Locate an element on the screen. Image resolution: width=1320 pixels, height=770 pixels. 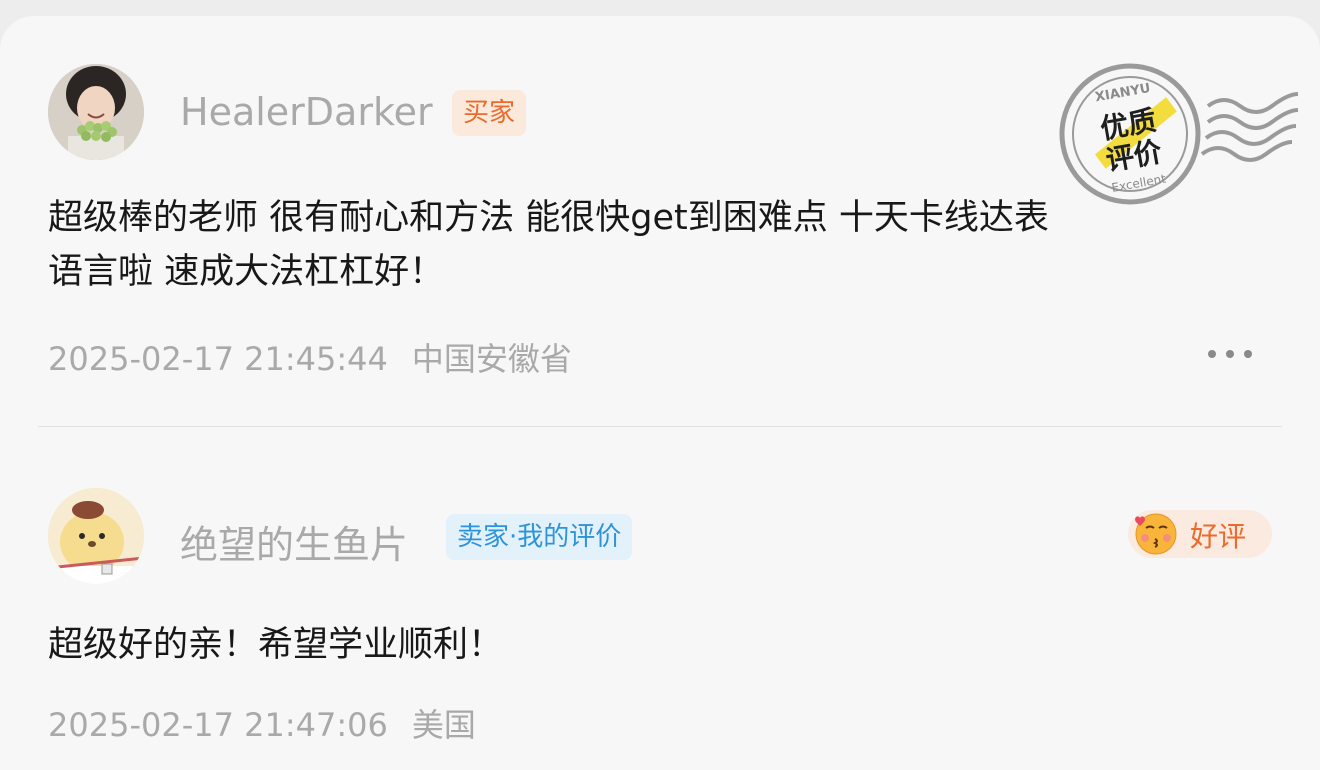
review-content-line: 语言啦 速成大法杠杠好！ is located at coordinates (246, 272).